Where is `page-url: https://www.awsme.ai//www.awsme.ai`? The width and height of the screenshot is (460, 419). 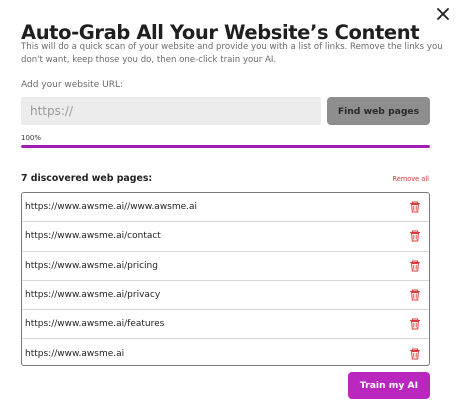 page-url: https://www.awsme.ai//www.awsme.ai is located at coordinates (111, 207).